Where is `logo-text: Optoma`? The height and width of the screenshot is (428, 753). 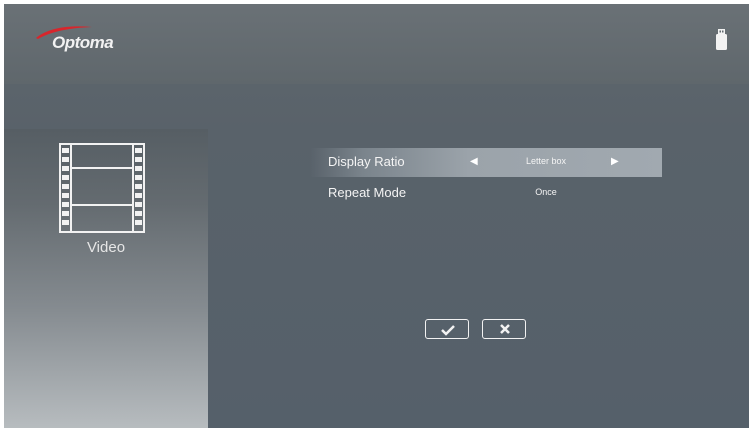
logo-text: Optoma is located at coordinates (83, 42).